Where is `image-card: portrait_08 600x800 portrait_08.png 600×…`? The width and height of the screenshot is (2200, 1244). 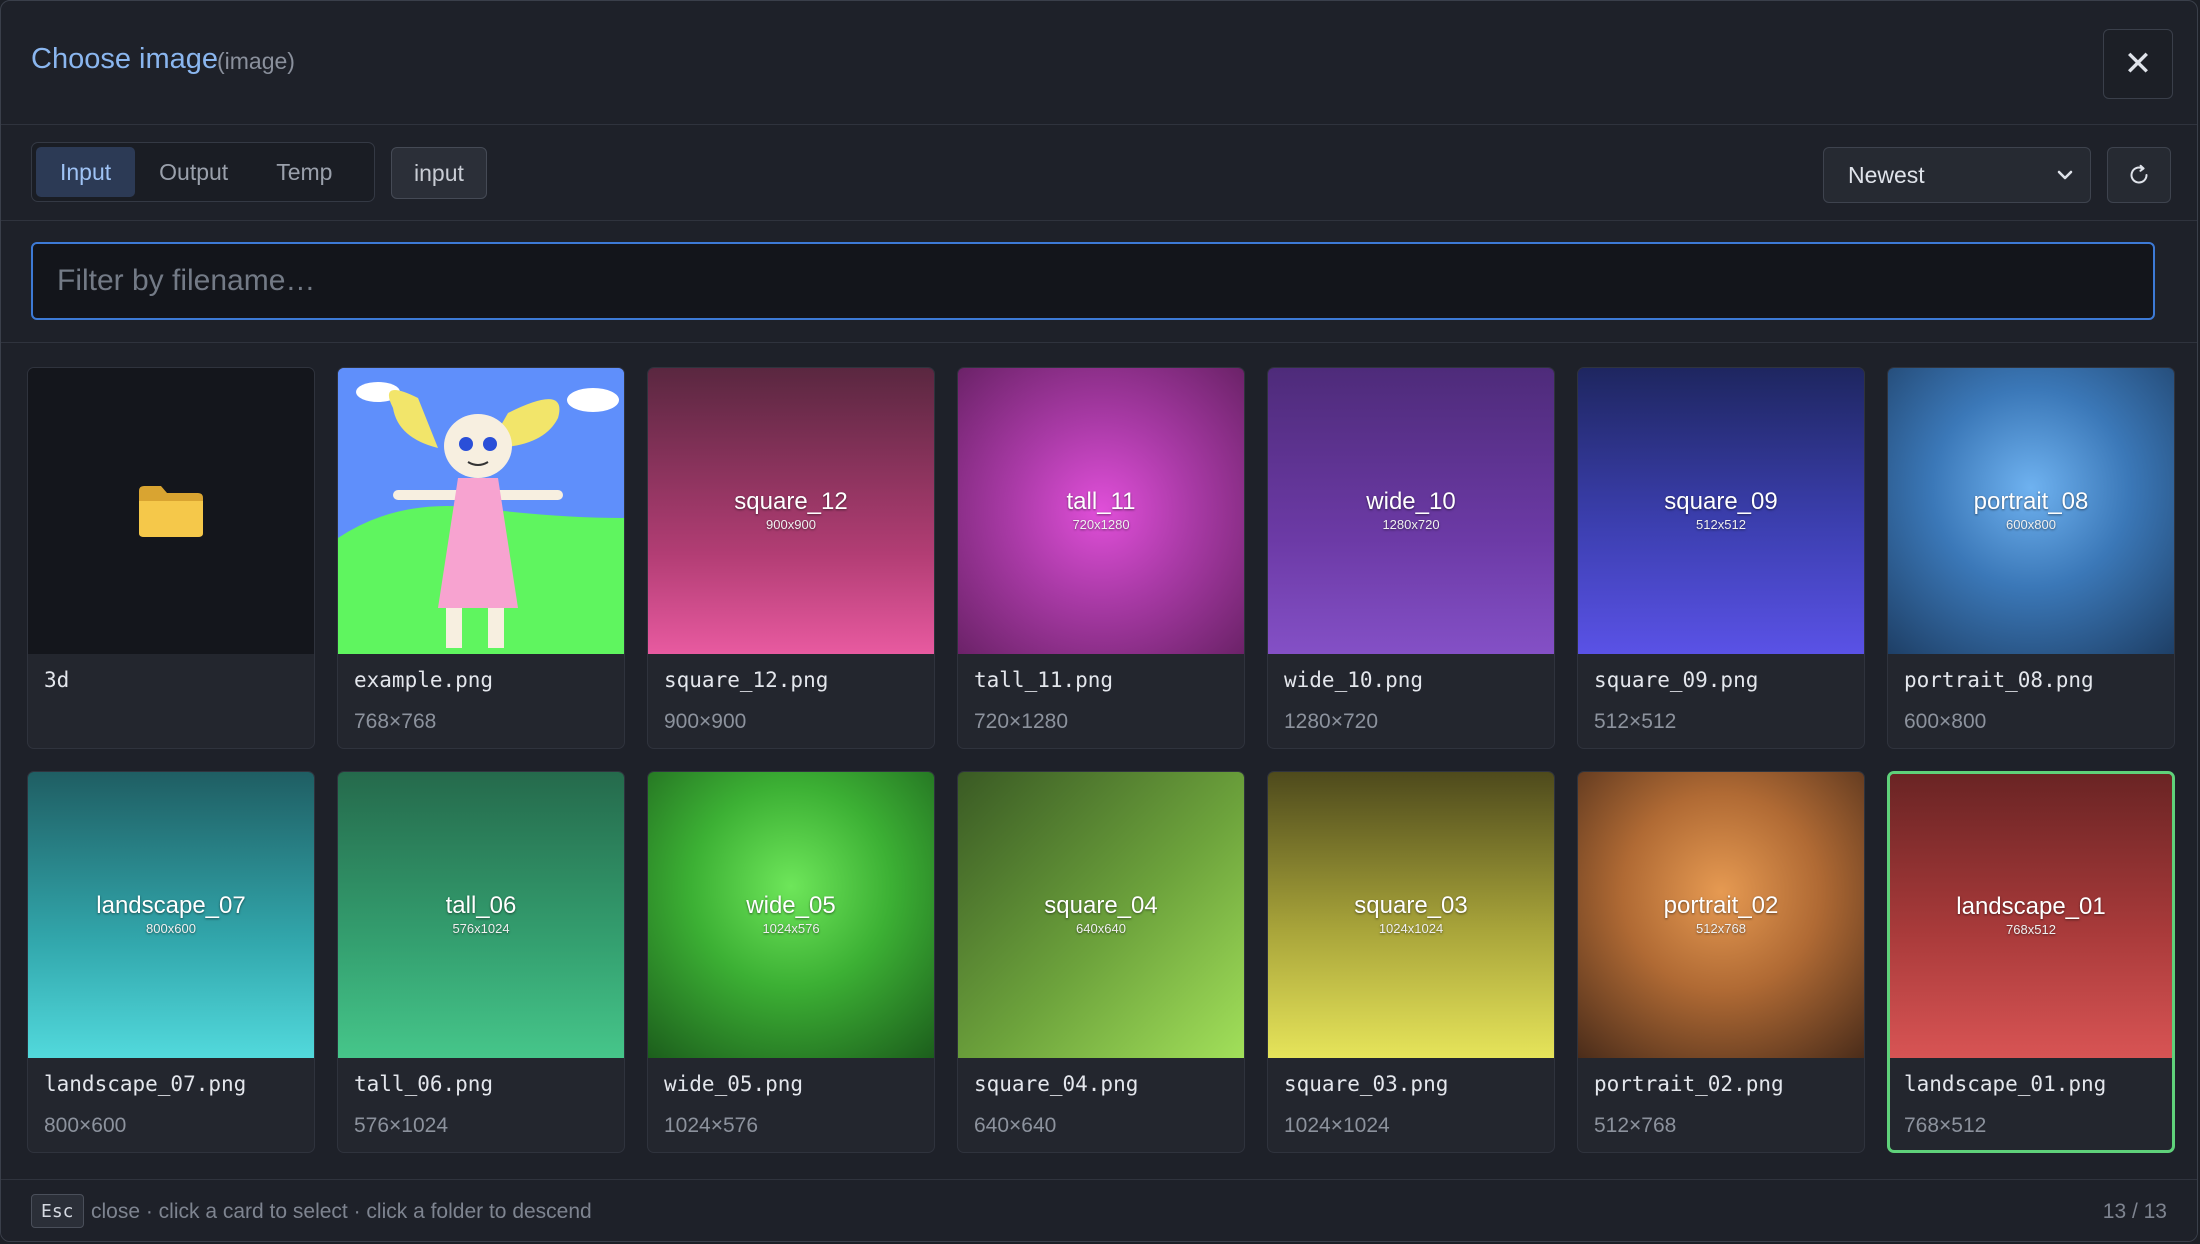 image-card: portrait_08 600x800 portrait_08.png 600×… is located at coordinates (2031, 558).